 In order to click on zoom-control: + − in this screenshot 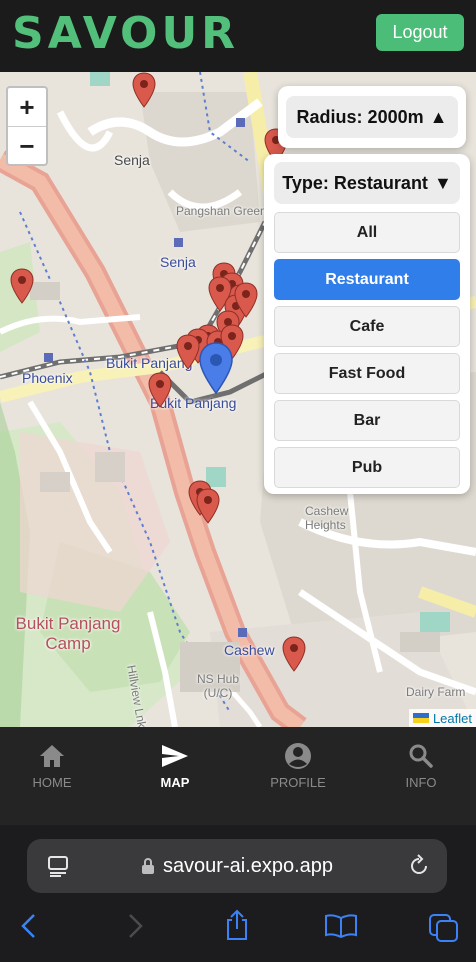, I will do `click(27, 126)`.